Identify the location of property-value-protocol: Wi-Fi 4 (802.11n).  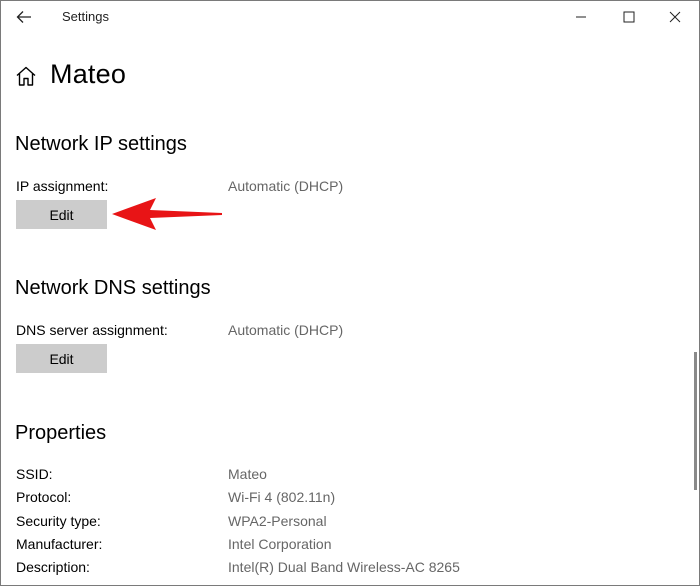
(282, 497).